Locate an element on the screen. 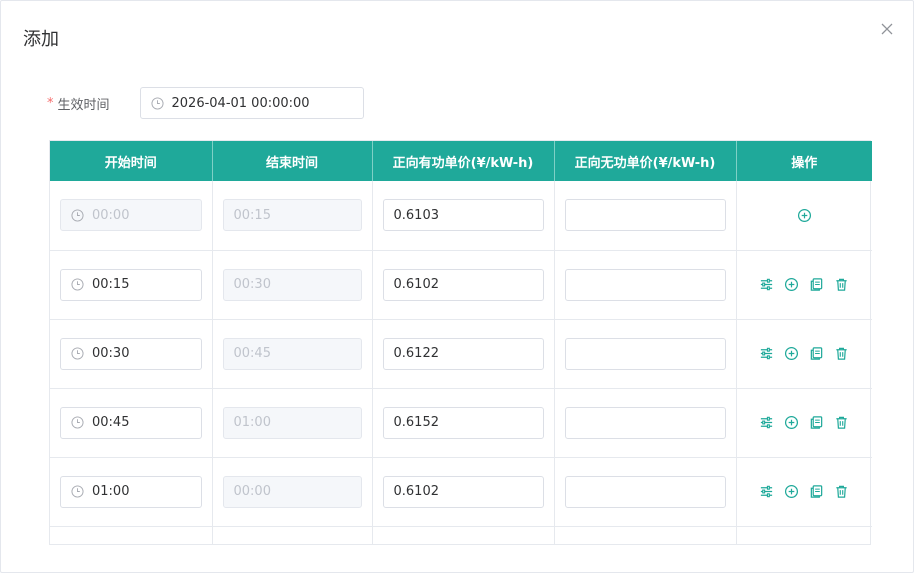 The image size is (914, 573). active-price-input: 0.6122 is located at coordinates (463, 353).